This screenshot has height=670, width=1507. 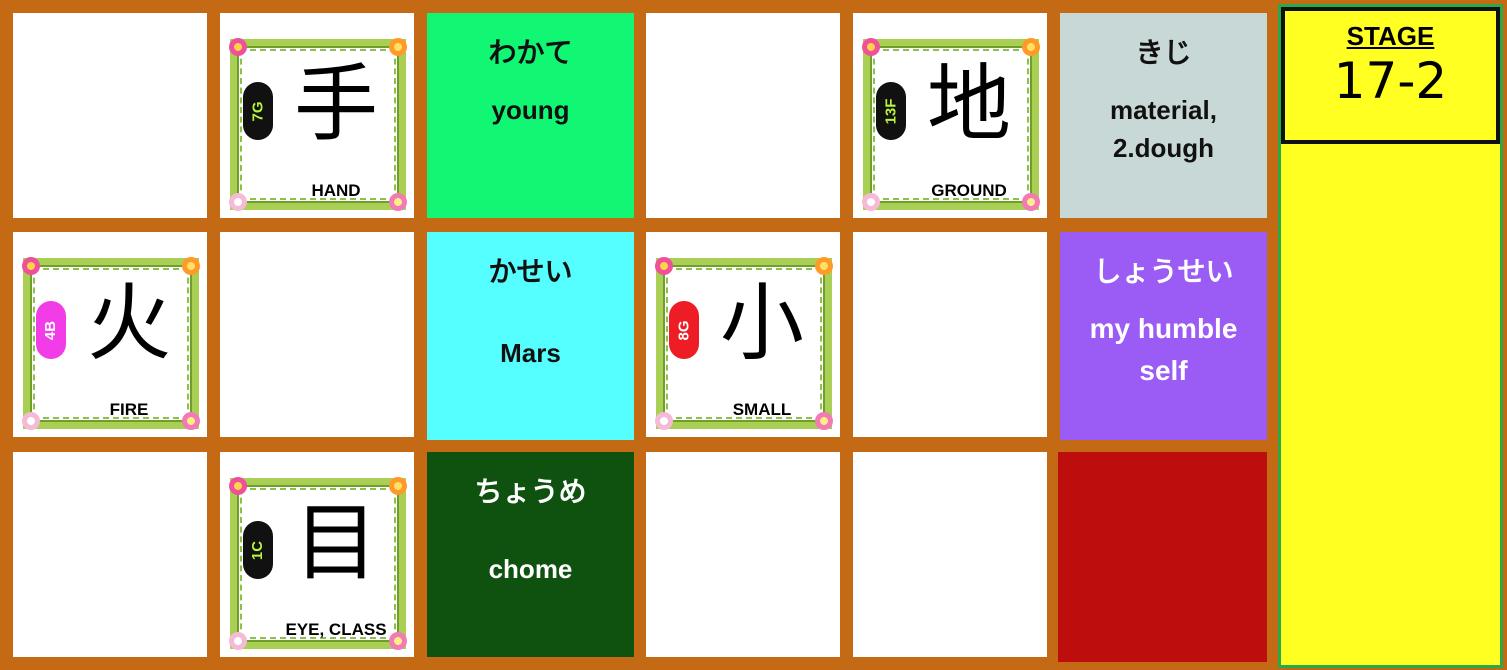 What do you see at coordinates (1162, 557) in the screenshot?
I see `red-tile` at bounding box center [1162, 557].